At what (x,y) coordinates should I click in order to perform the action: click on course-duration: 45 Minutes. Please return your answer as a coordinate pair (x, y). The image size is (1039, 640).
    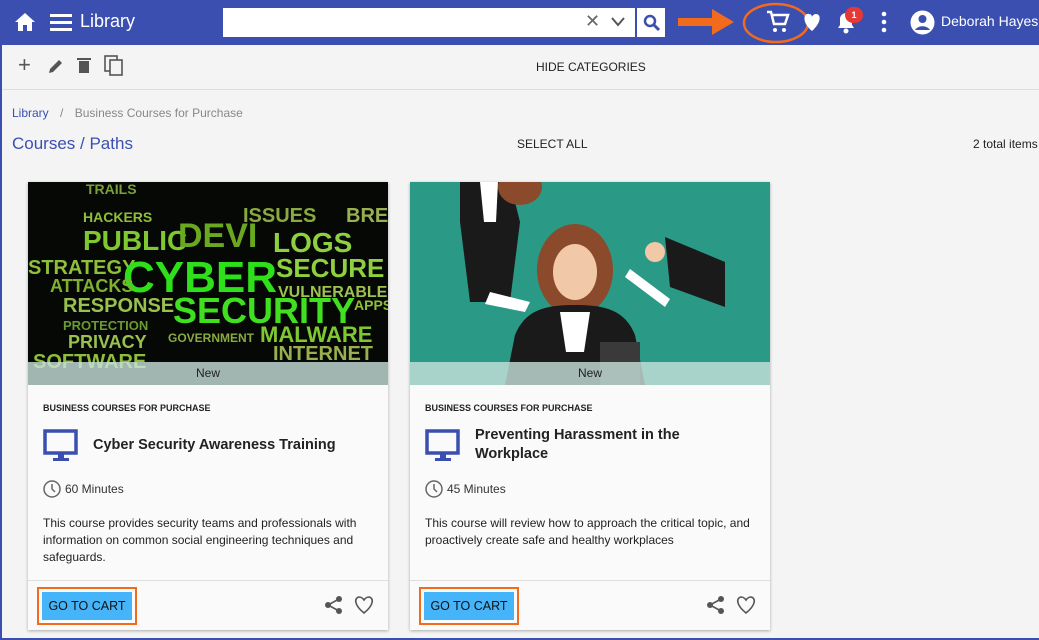
    Looking at the image, I should click on (465, 489).